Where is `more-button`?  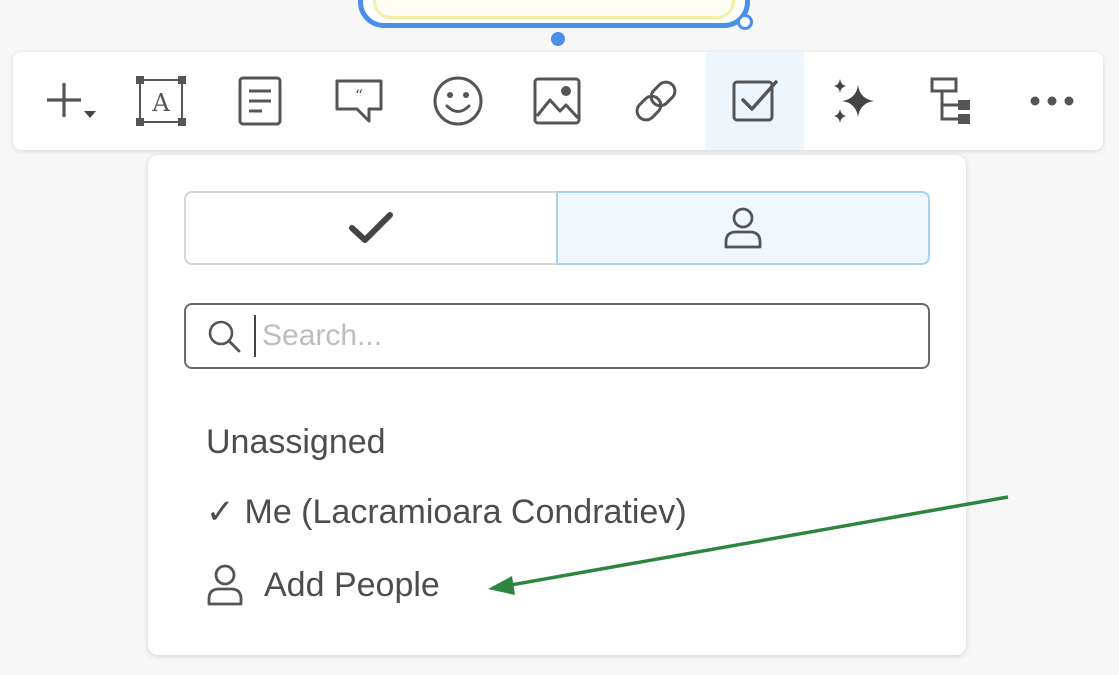 more-button is located at coordinates (1052, 101).